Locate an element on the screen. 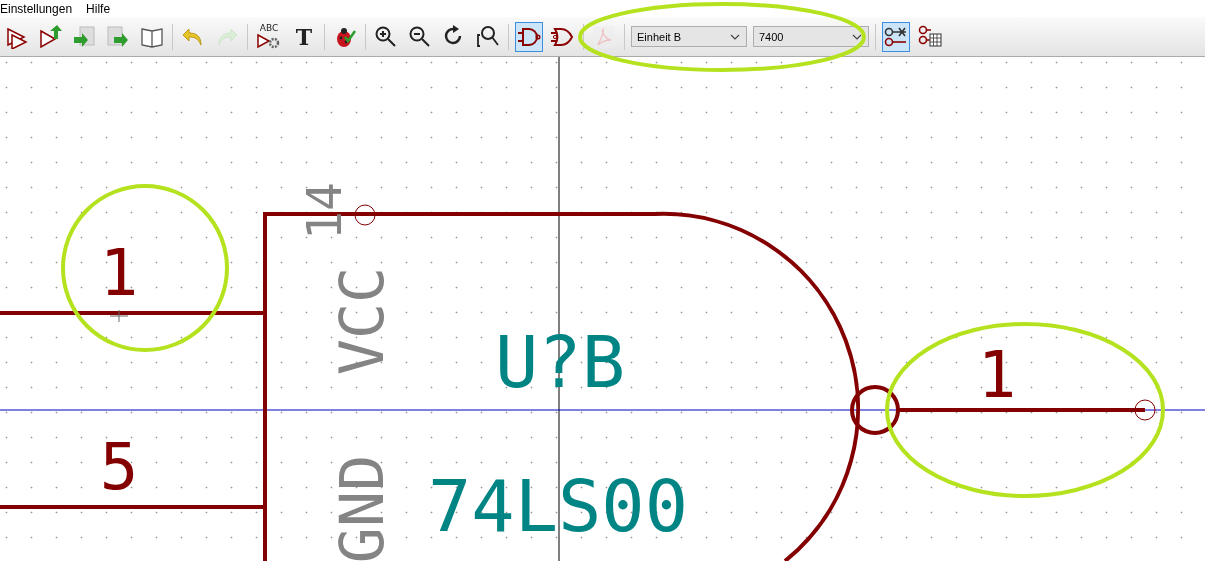 This screenshot has height=562, width=1205. pin-number: 14 is located at coordinates (324, 211).